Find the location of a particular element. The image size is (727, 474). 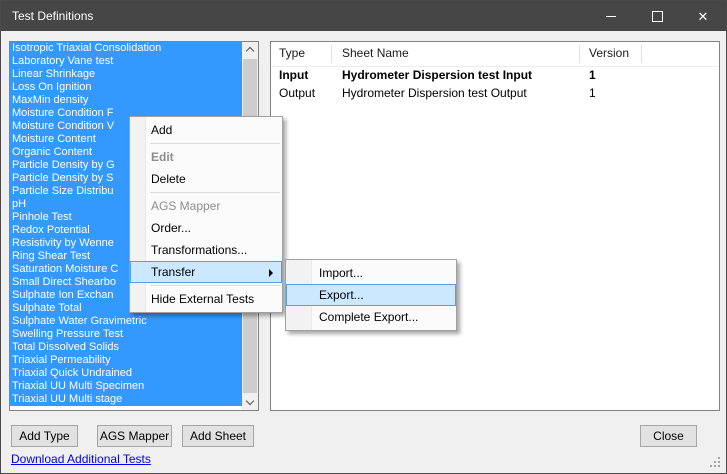

window-title: Test Definitions is located at coordinates (53, 16).